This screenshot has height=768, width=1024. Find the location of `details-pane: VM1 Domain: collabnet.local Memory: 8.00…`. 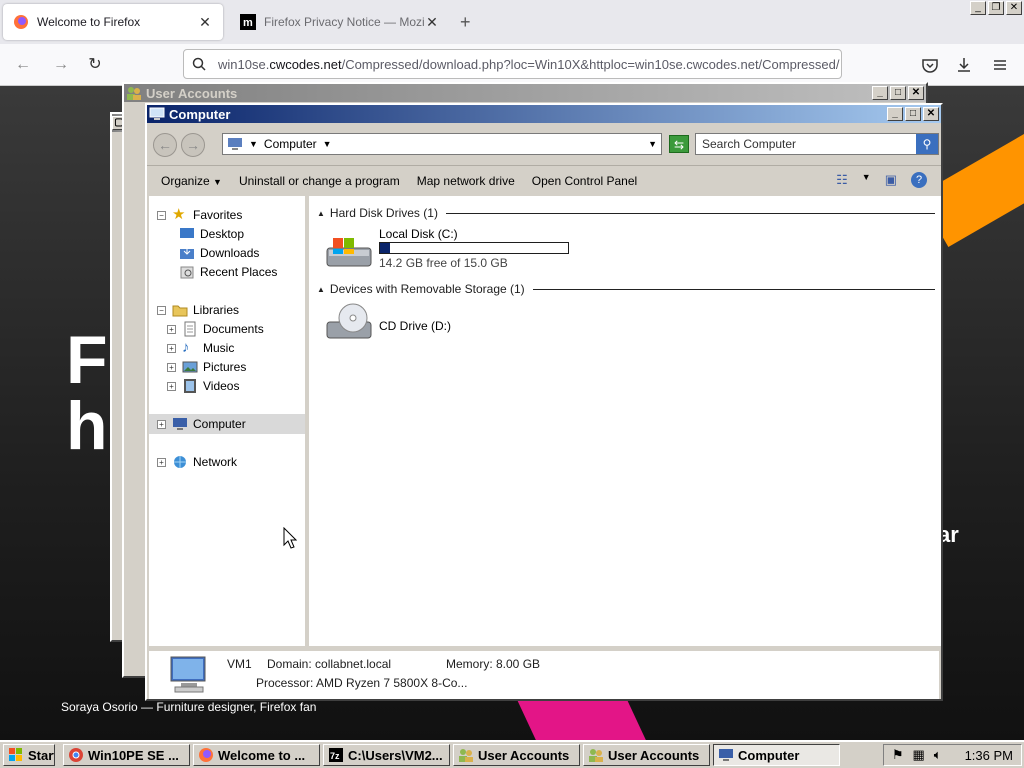

details-pane: VM1 Domain: collabnet.local Memory: 8.00… is located at coordinates (544, 673).